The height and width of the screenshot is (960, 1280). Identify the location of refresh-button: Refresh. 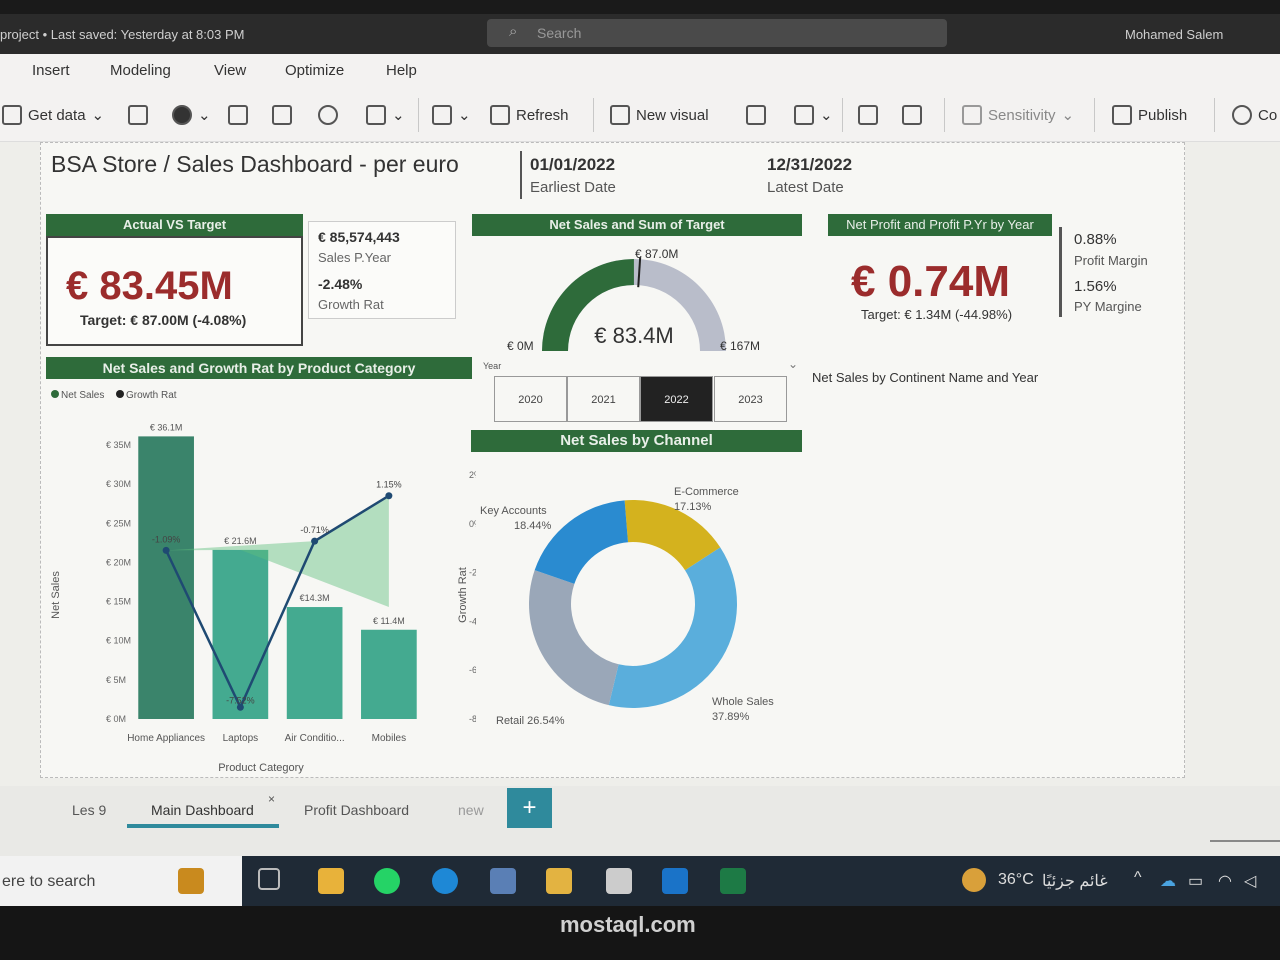
(529, 115).